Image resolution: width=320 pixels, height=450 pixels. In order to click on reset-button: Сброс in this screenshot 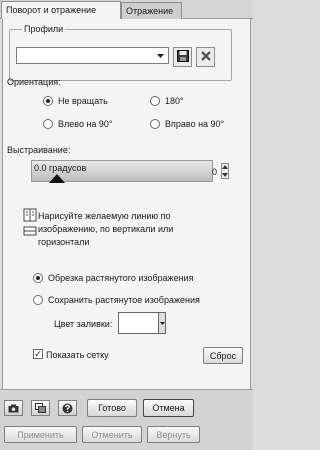, I will do `click(223, 355)`.